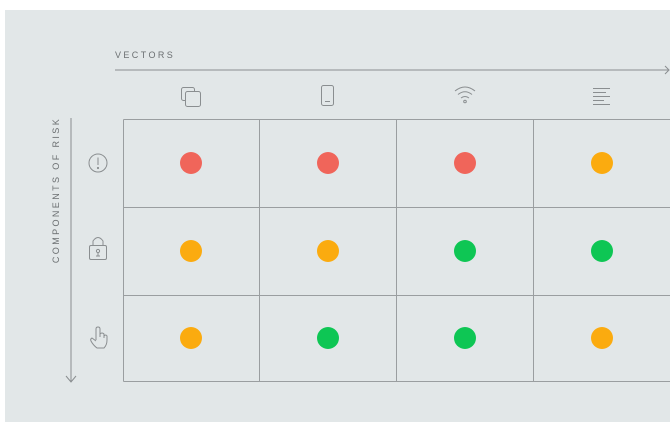 The width and height of the screenshot is (670, 422). What do you see at coordinates (98, 248) in the screenshot?
I see `padlock-icon` at bounding box center [98, 248].